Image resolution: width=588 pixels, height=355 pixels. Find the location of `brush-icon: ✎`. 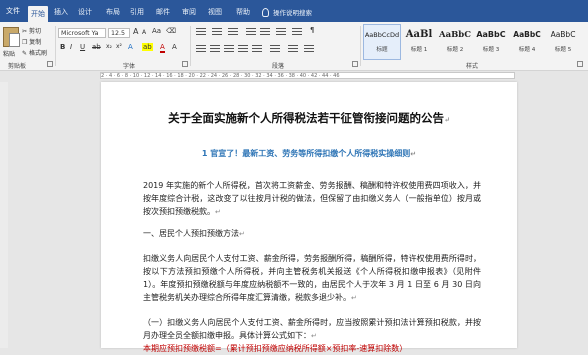

brush-icon: ✎ is located at coordinates (25, 53).